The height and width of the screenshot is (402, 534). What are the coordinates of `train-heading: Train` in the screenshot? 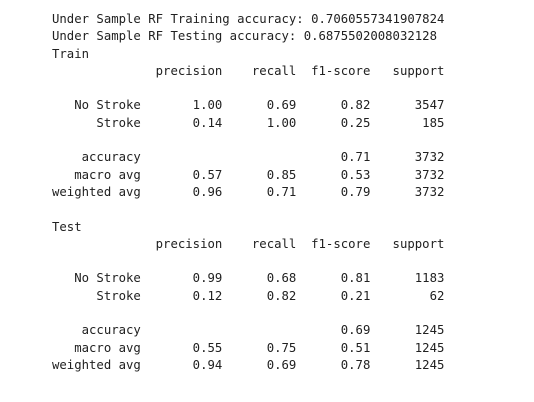 It's located at (71, 53).